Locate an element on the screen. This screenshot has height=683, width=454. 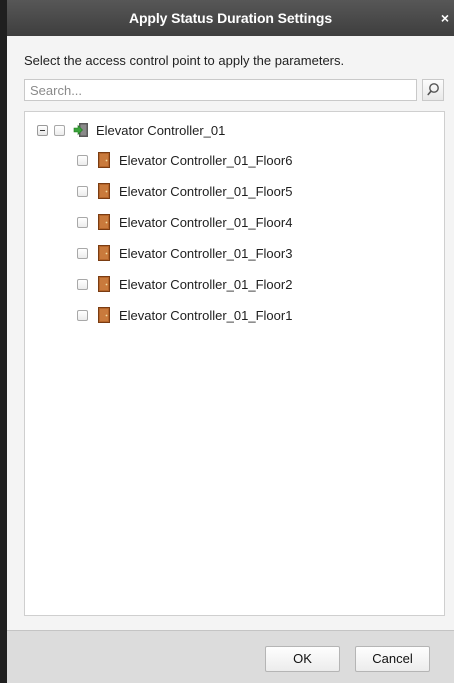
search-button is located at coordinates (433, 90).